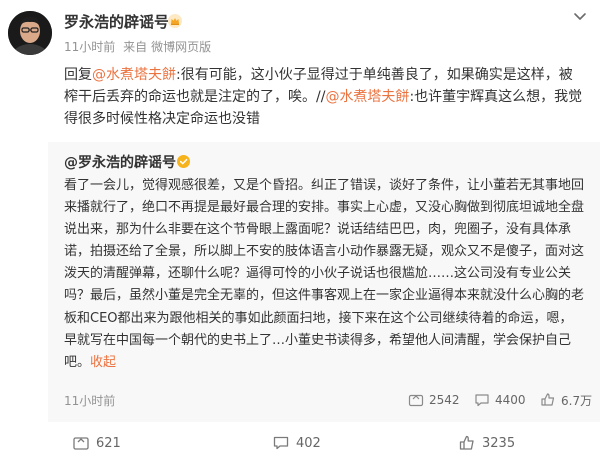 The height and width of the screenshot is (458, 600). Describe the element at coordinates (183, 161) in the screenshot. I see `verified-badge-icon` at that location.